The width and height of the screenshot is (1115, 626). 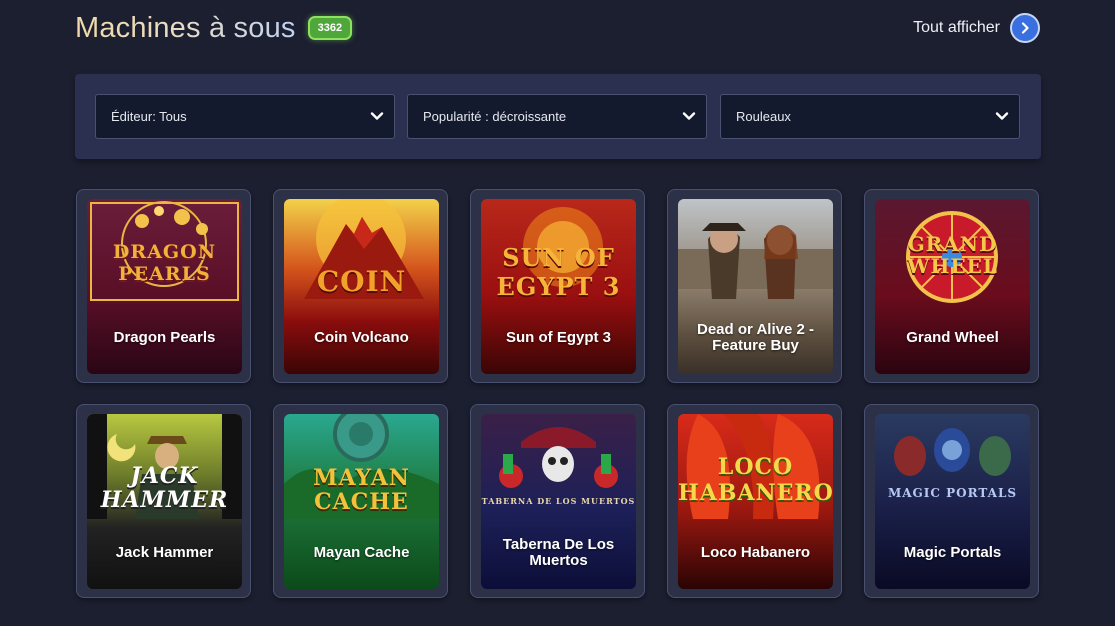 What do you see at coordinates (361, 552) in the screenshot?
I see `game-title: Mayan Cache` at bounding box center [361, 552].